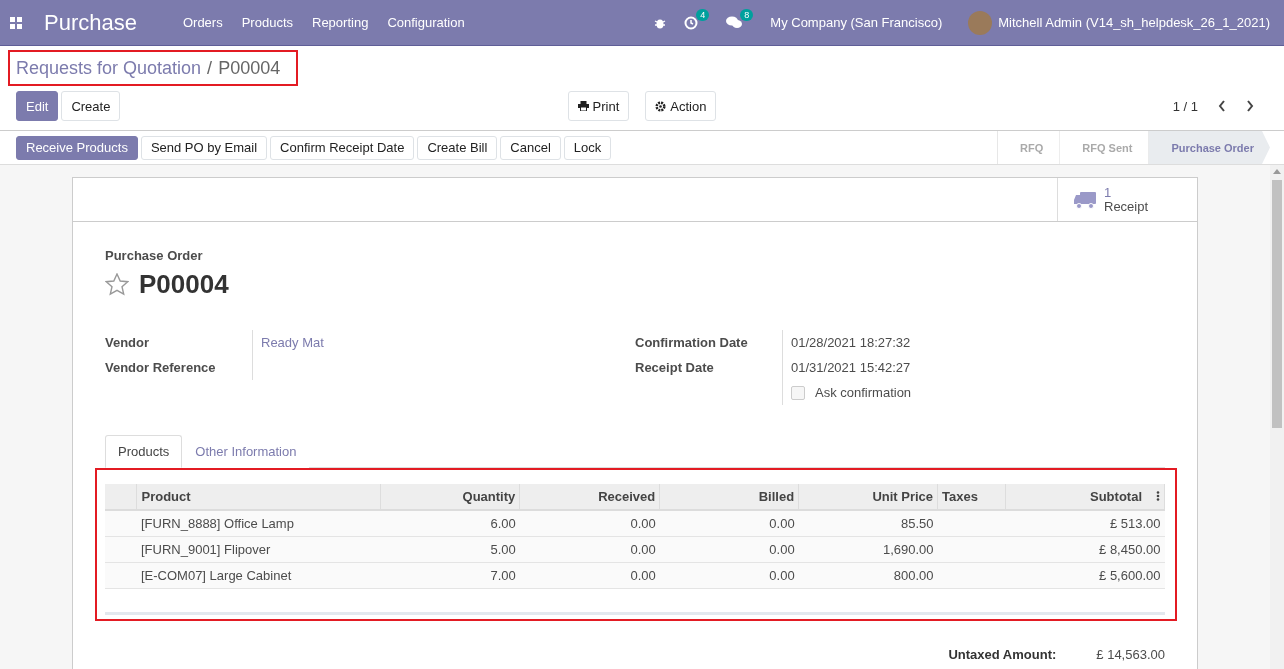  I want to click on message-count-badge: 8, so click(747, 15).